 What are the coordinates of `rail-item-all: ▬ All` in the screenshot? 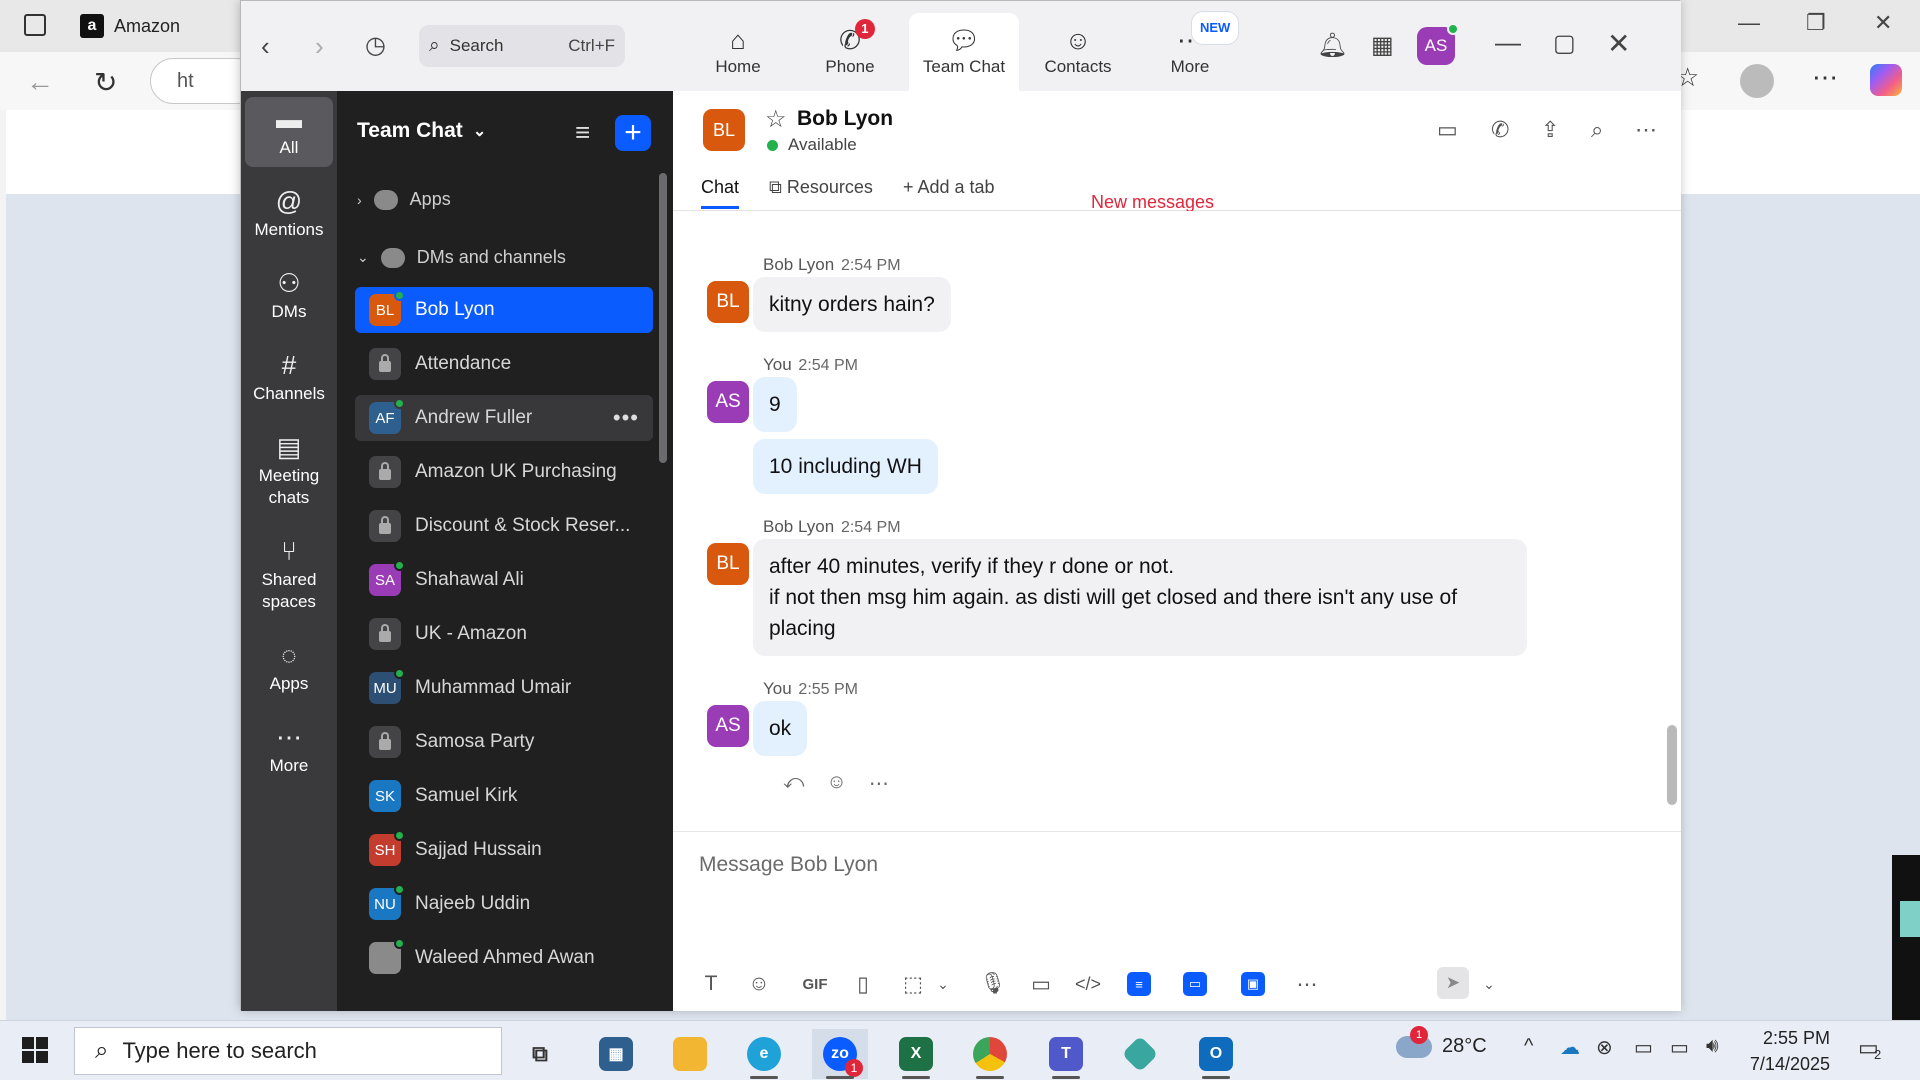 It's located at (289, 132).